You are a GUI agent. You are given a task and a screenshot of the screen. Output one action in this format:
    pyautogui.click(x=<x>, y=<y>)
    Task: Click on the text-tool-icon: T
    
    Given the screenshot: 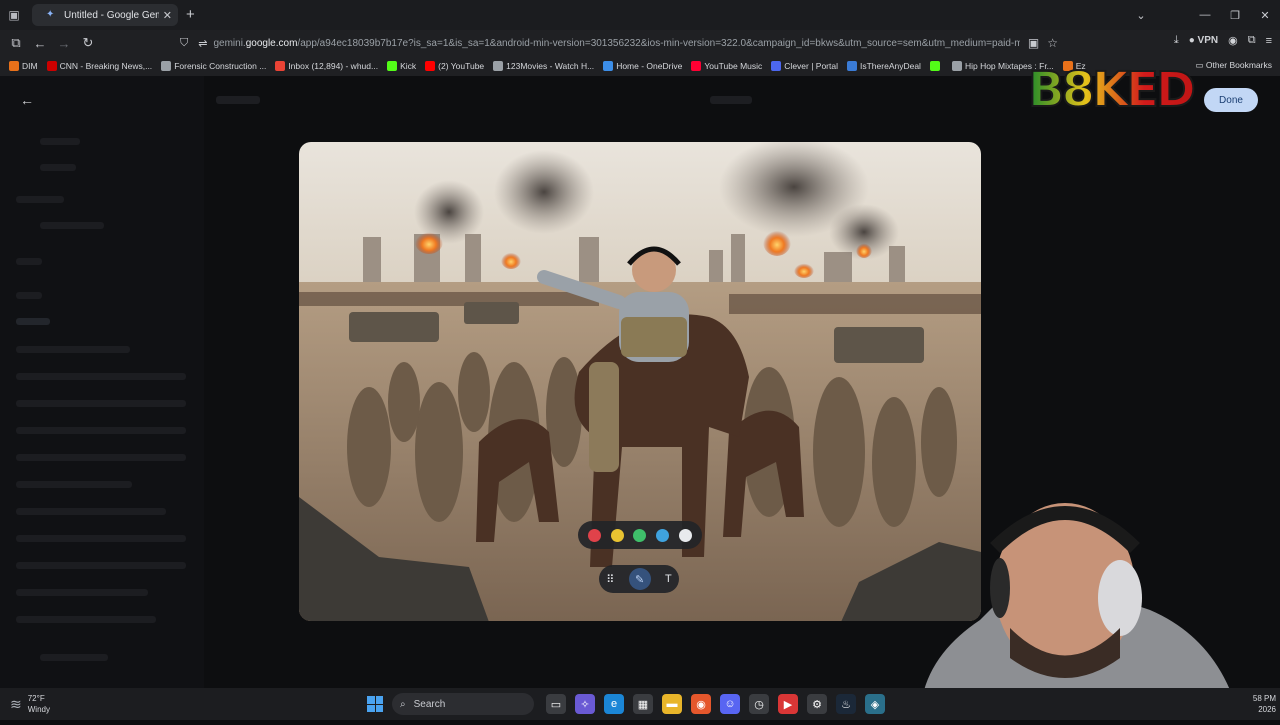 What is the action you would take?
    pyautogui.click(x=668, y=579)
    